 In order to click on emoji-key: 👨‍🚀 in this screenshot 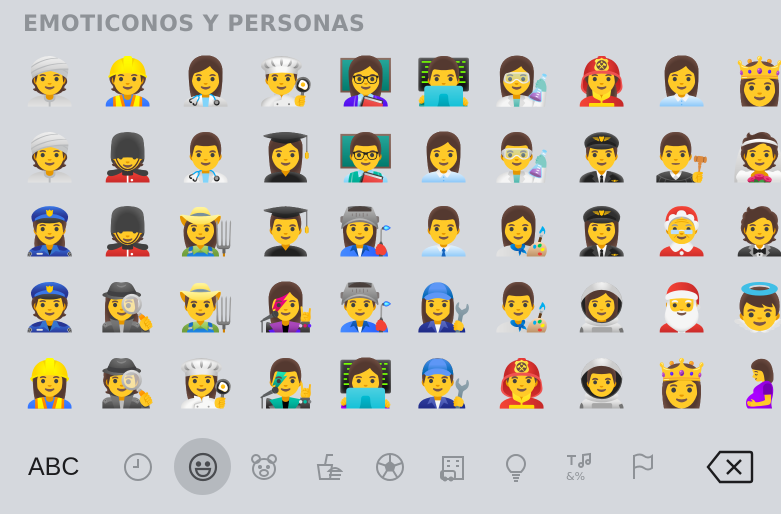, I will do `click(602, 383)`.